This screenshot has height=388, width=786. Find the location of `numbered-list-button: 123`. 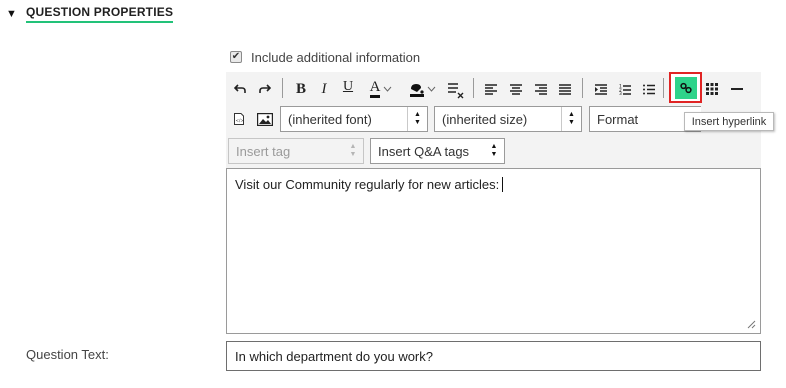

numbered-list-button: 123 is located at coordinates (625, 89).